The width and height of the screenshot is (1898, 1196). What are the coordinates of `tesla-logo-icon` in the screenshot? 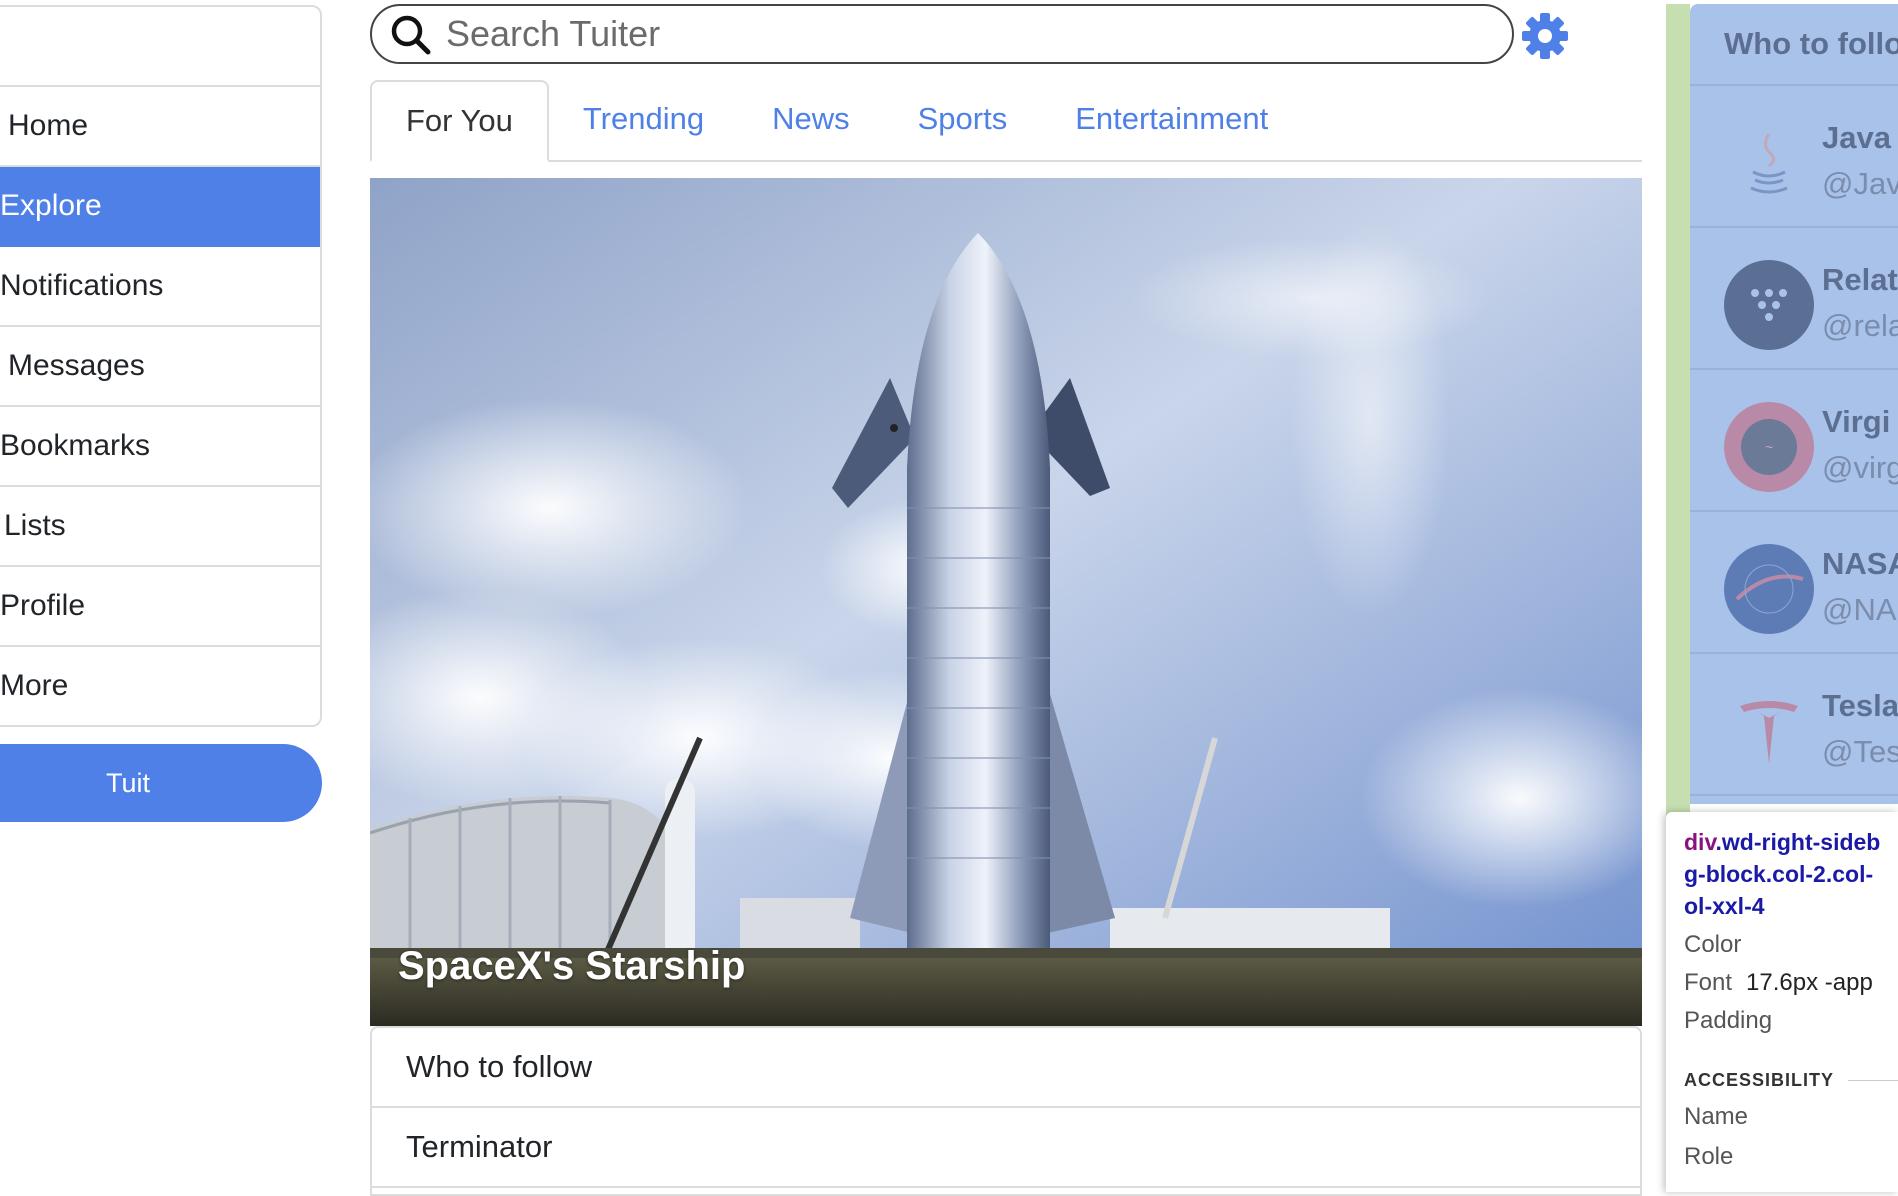 It's located at (1769, 731).